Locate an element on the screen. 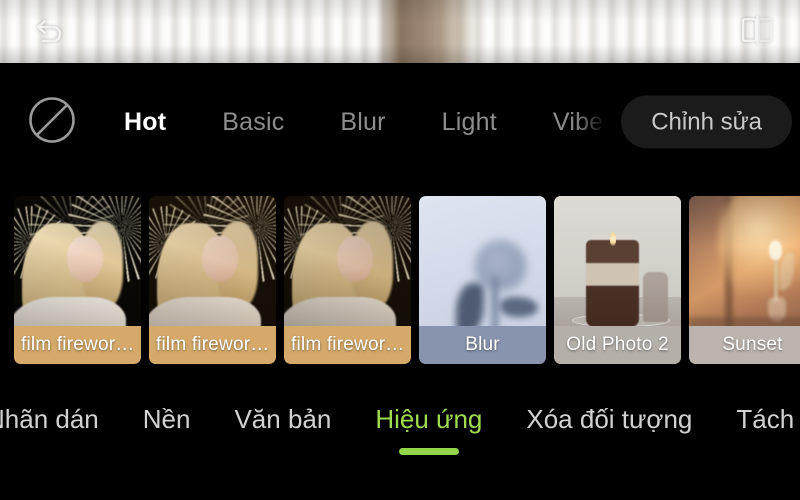 This screenshot has width=800, height=500. compare-split-icon is located at coordinates (757, 30).